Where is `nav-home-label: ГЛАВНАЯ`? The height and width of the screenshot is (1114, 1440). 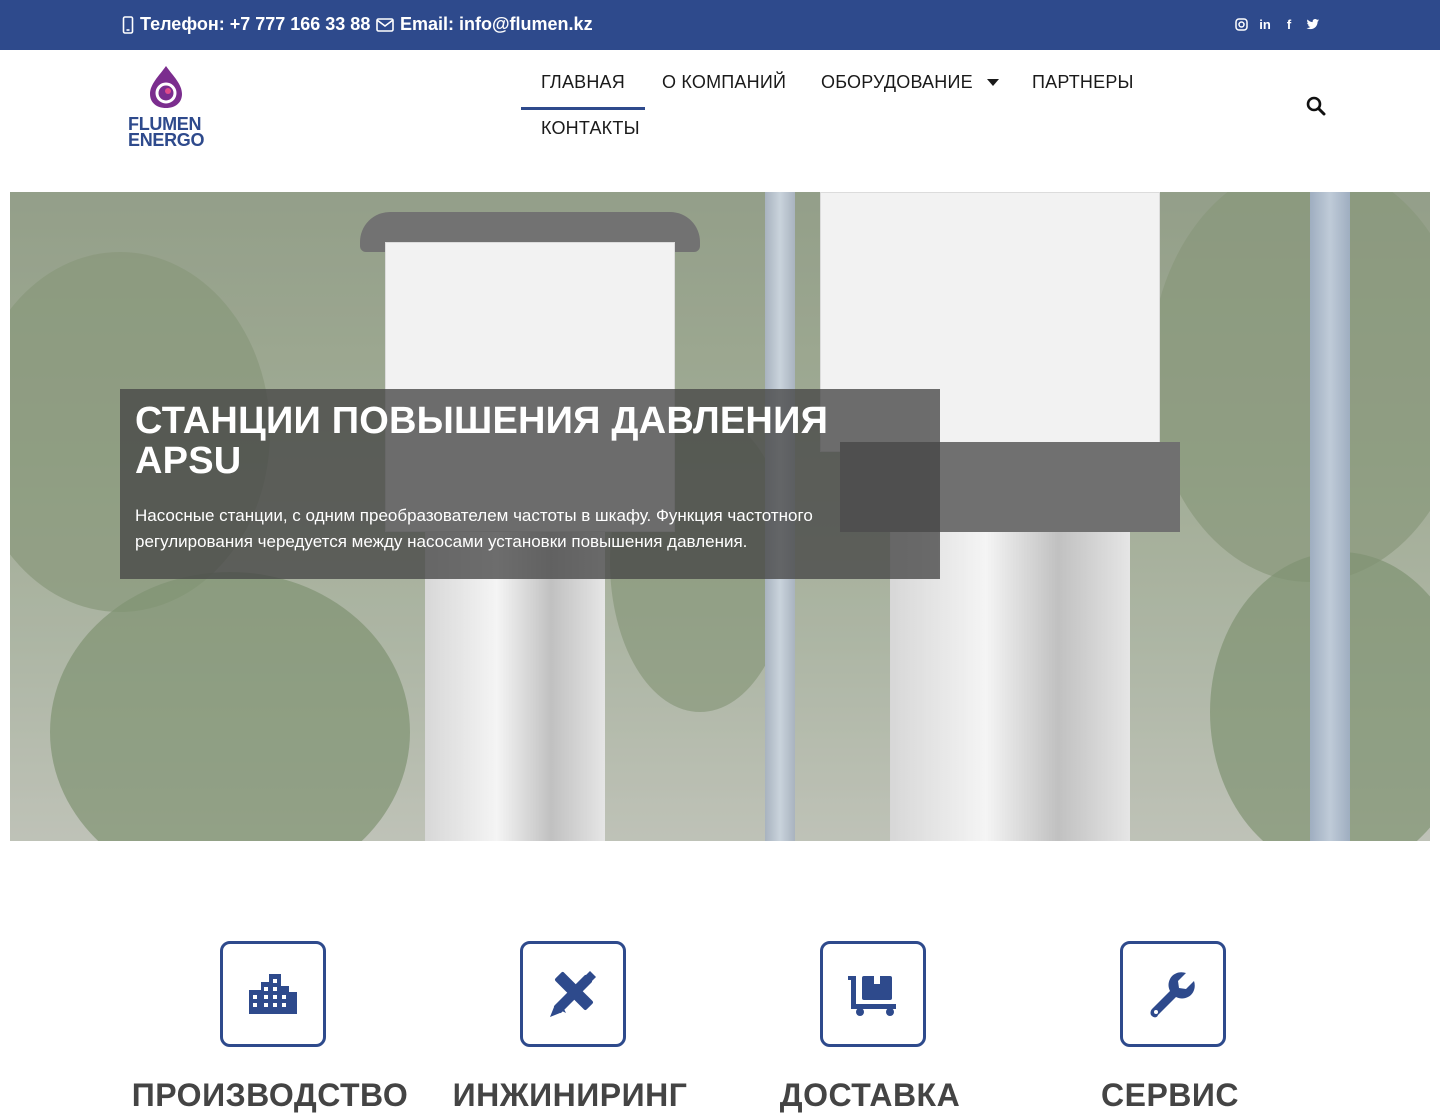
nav-home-label: ГЛАВНАЯ is located at coordinates (583, 81).